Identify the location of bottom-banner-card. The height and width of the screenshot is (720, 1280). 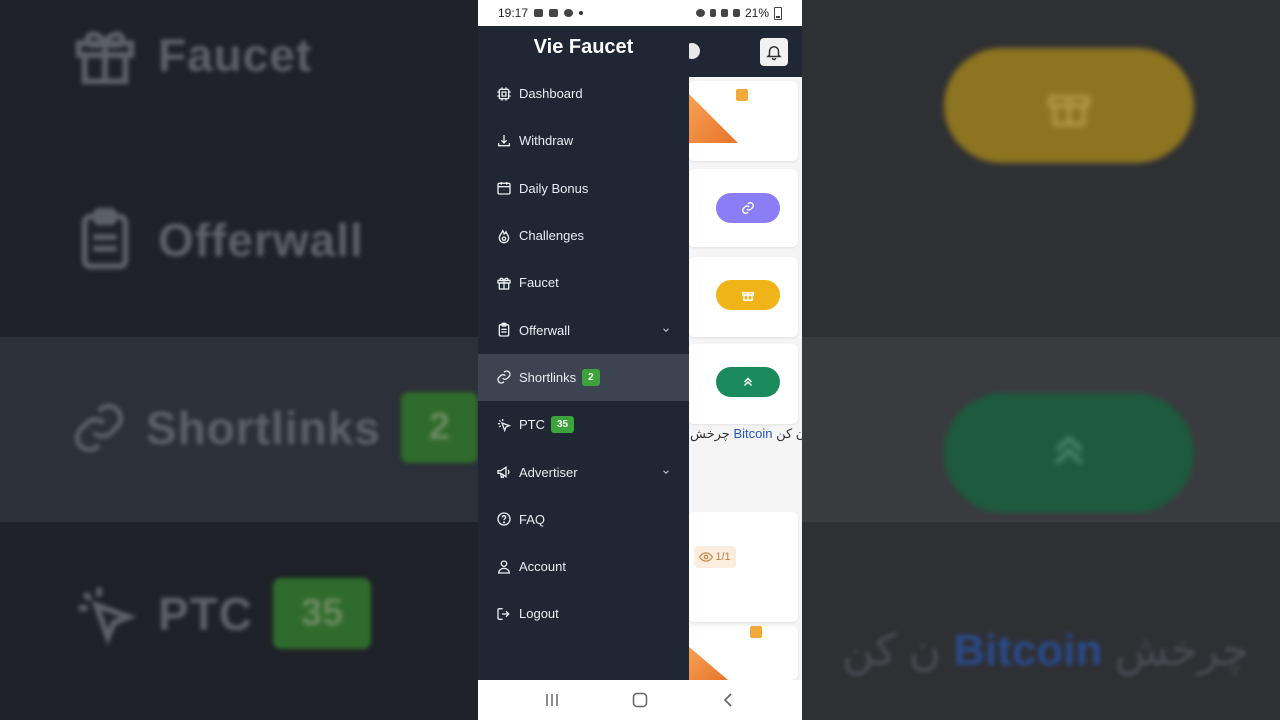
(743, 653).